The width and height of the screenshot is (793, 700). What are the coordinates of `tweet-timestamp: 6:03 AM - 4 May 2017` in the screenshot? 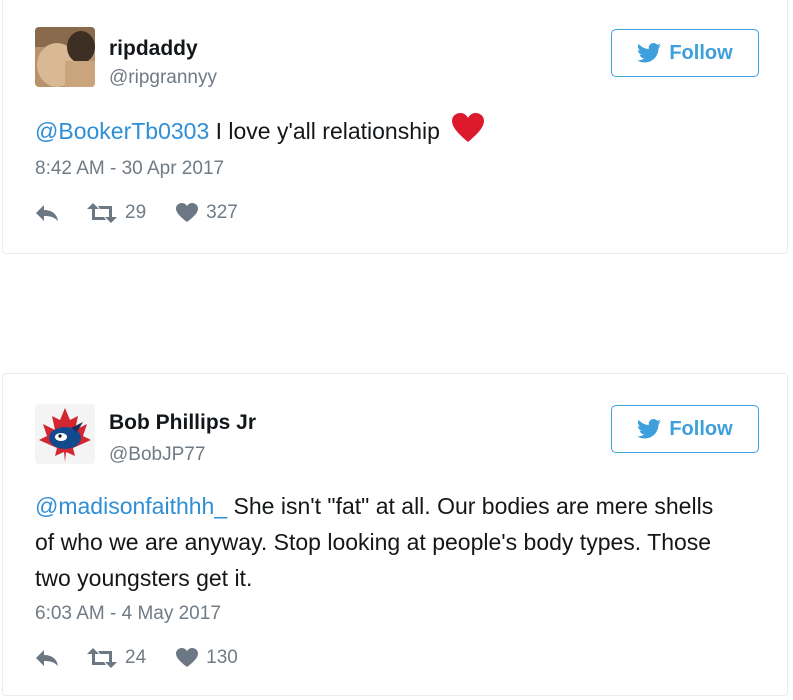 It's located at (128, 614).